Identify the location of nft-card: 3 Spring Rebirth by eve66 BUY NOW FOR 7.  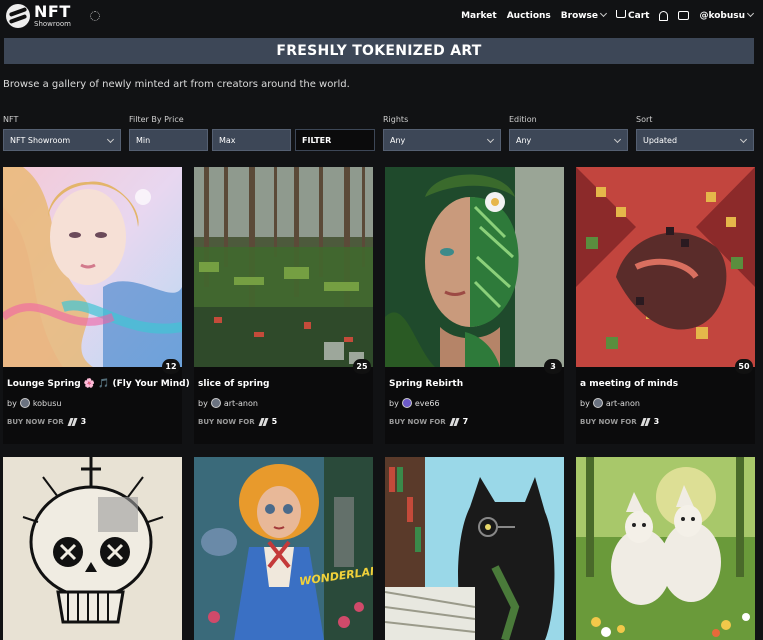
(474, 305).